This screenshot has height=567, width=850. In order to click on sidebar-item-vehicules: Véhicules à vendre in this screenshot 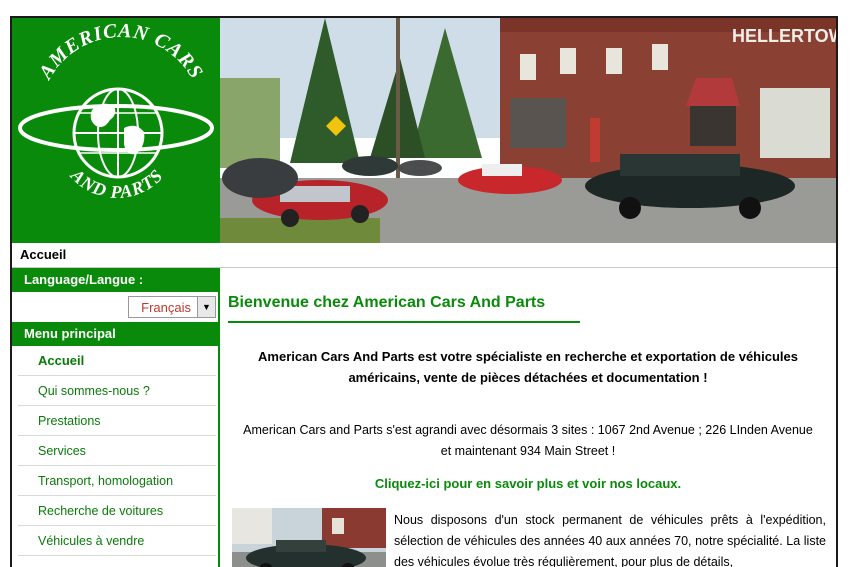, I will do `click(117, 541)`.